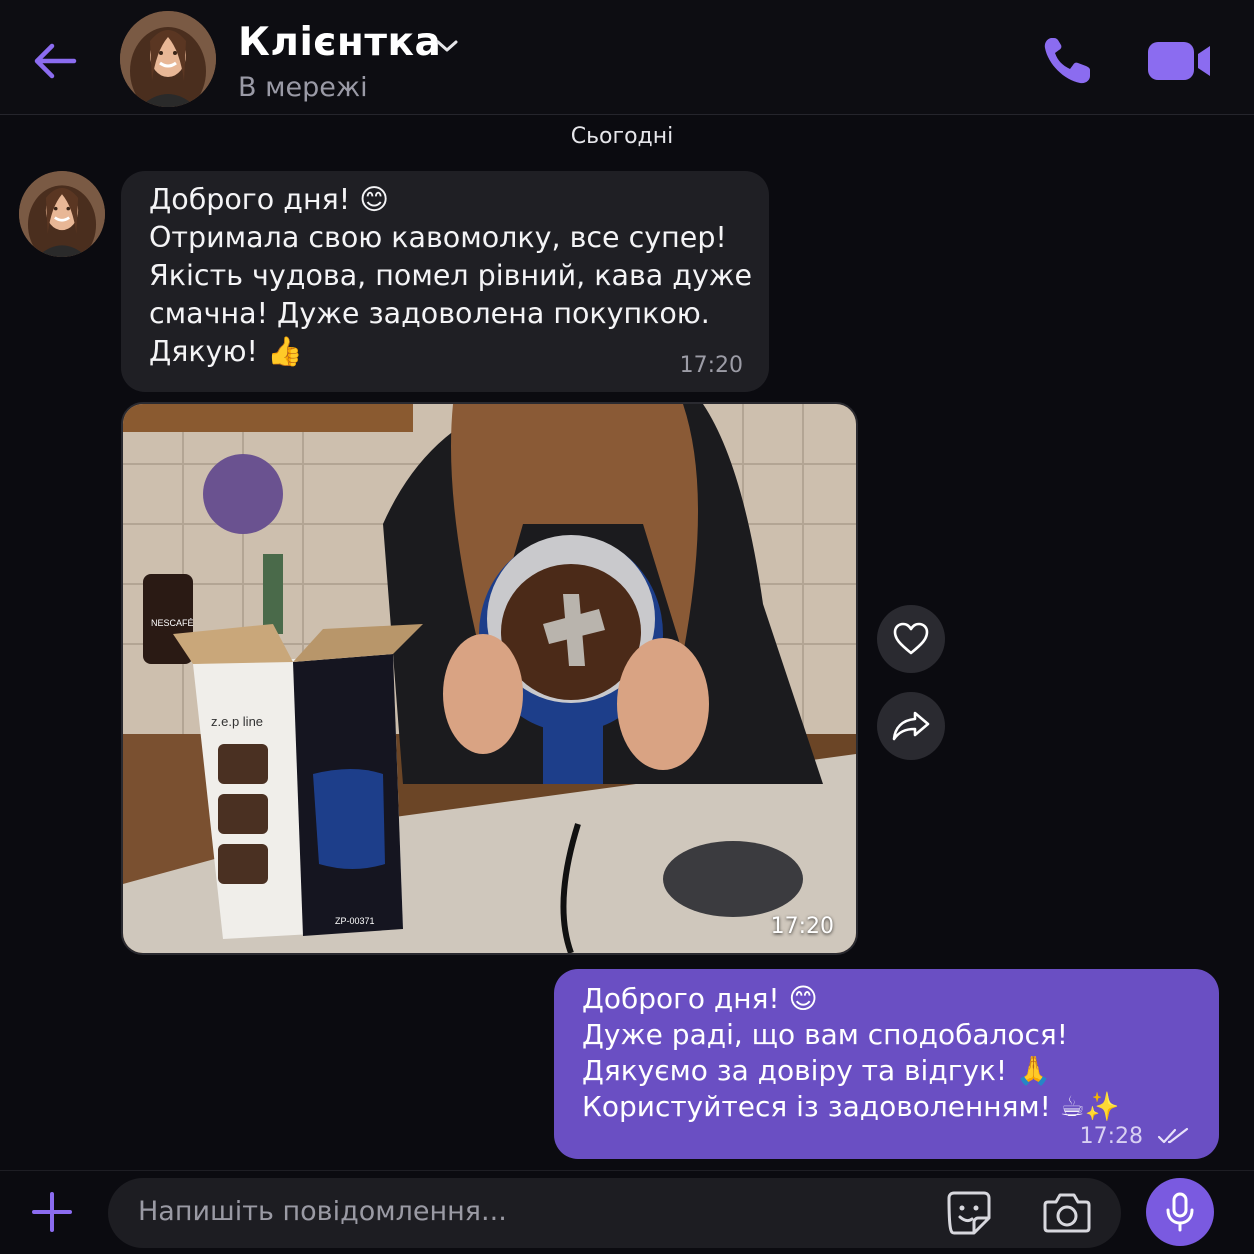  Describe the element at coordinates (622, 136) in the screenshot. I see `date-separator: Сьогодні` at that location.